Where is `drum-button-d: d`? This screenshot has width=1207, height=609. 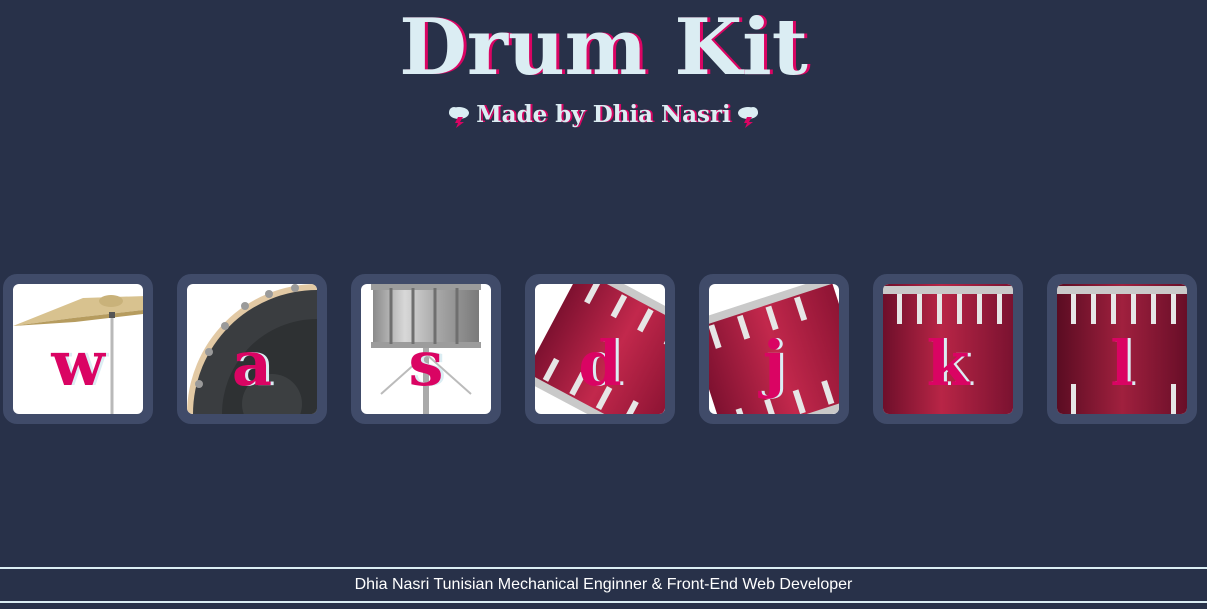 drum-button-d: d is located at coordinates (600, 349).